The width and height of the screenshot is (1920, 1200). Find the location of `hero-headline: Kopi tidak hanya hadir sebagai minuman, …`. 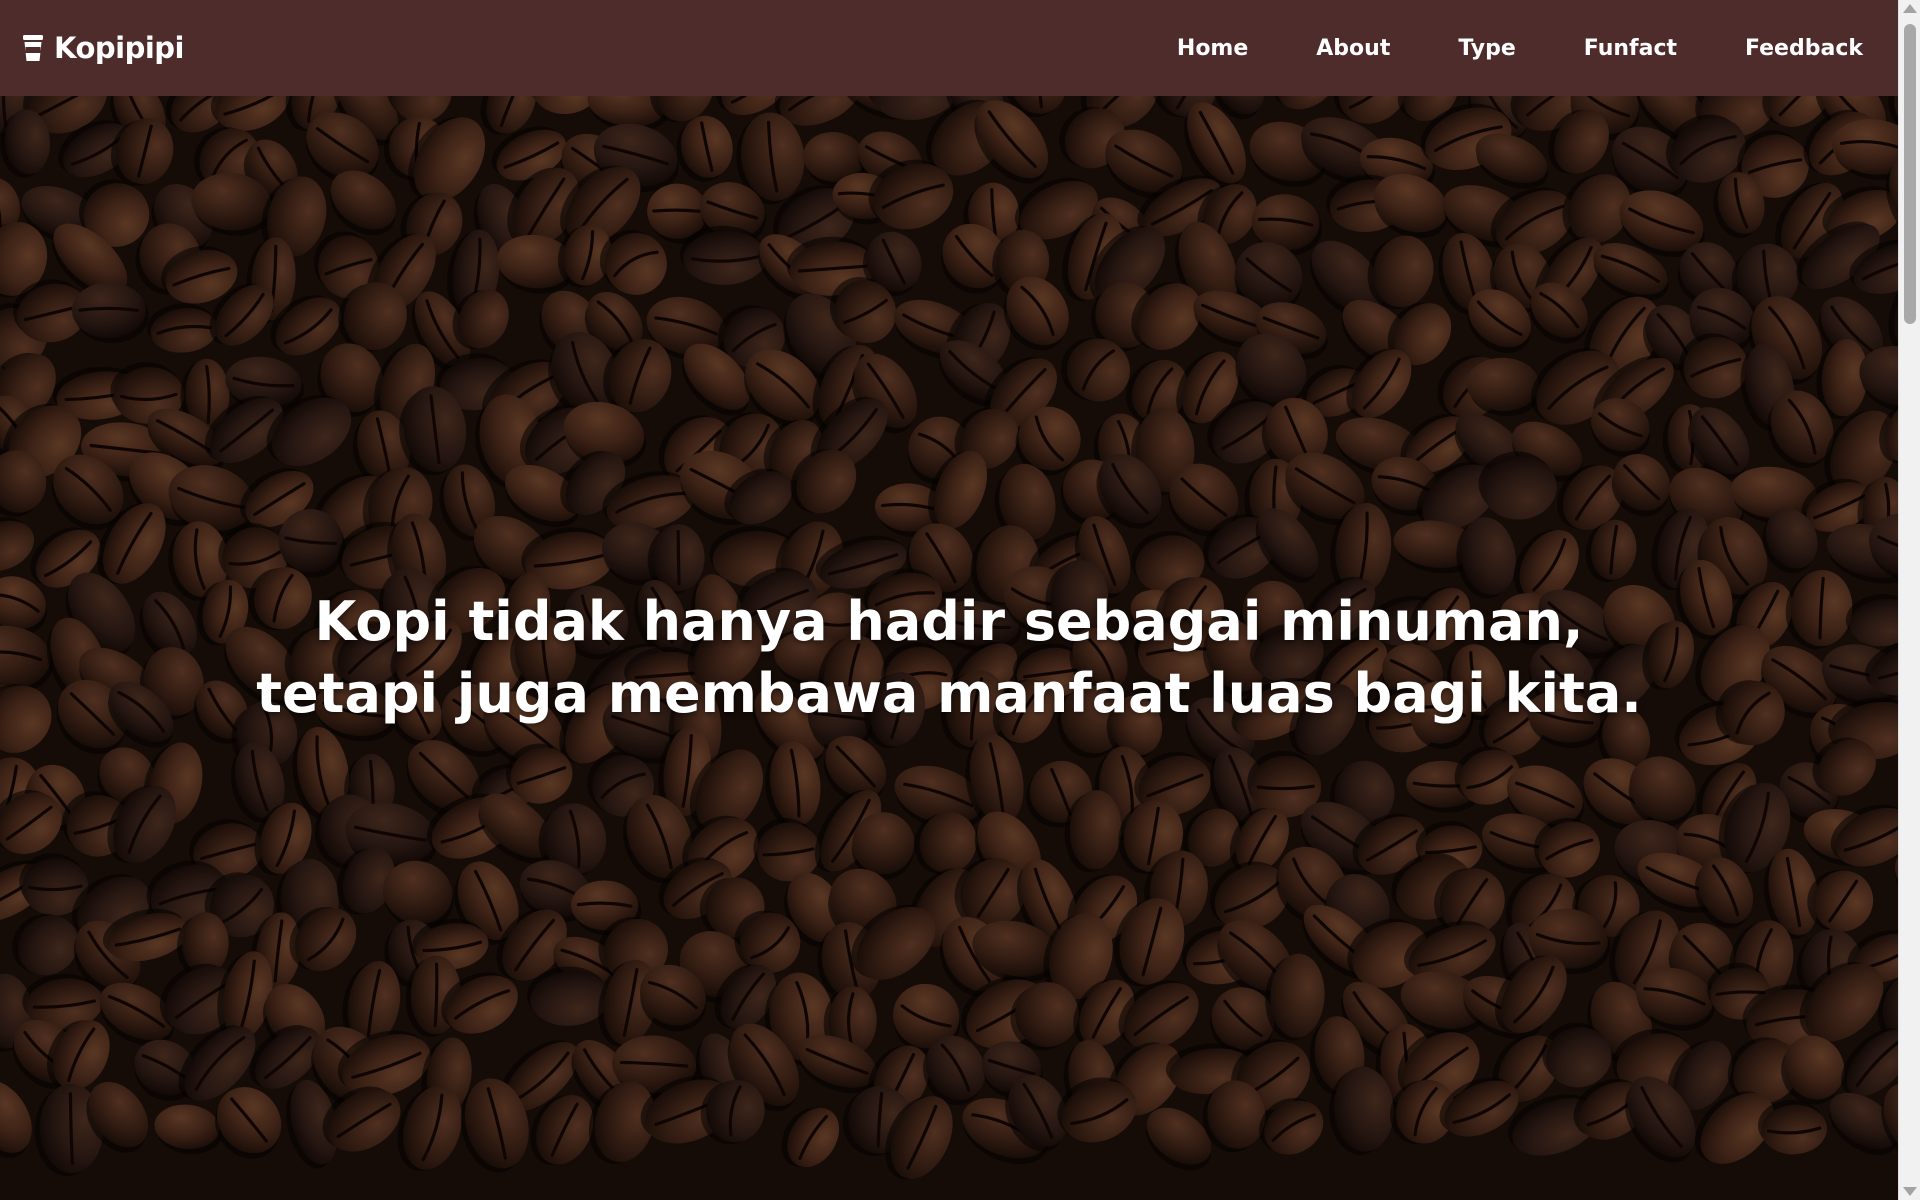

hero-headline: Kopi tidak hanya hadir sebagai minuman, … is located at coordinates (949, 658).